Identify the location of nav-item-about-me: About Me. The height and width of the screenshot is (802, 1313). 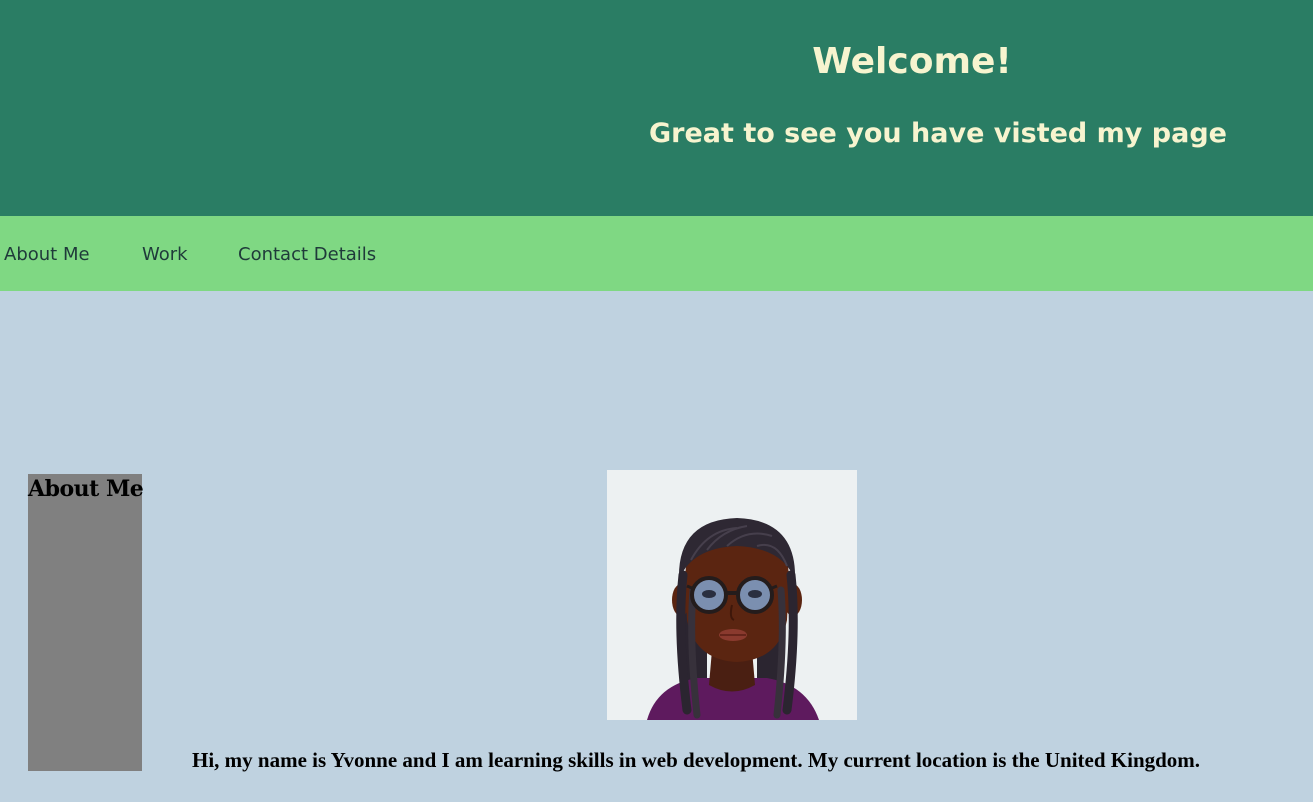
(47, 254).